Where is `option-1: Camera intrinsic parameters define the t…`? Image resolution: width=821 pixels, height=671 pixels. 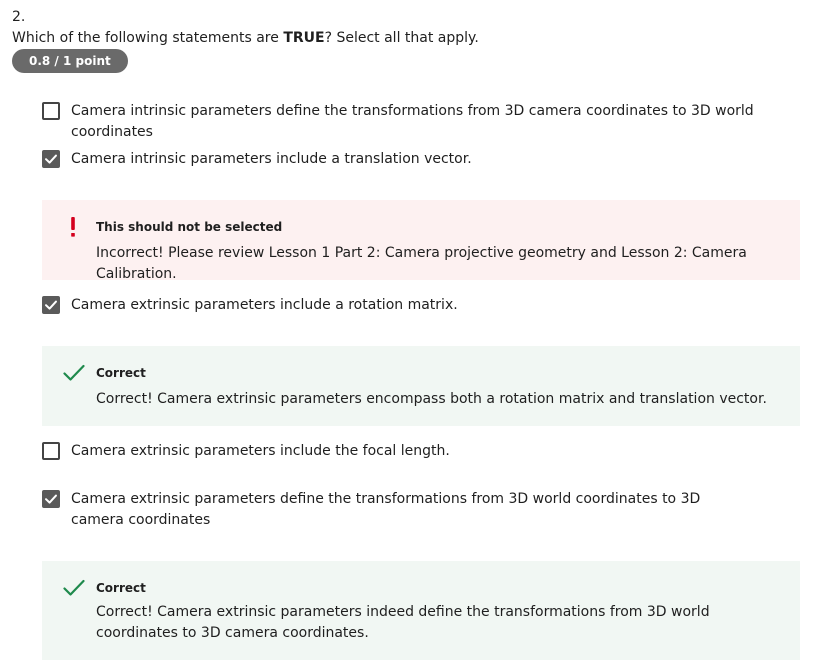
option-1: Camera intrinsic parameters define the t… is located at coordinates (422, 122).